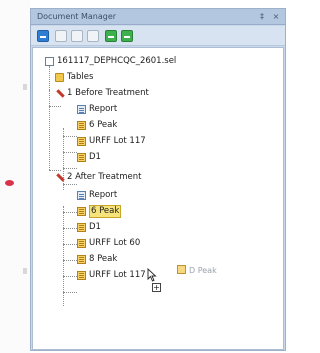 Image resolution: width=320 pixels, height=353 pixels. I want to click on breakpoint-marker, so click(9, 183).